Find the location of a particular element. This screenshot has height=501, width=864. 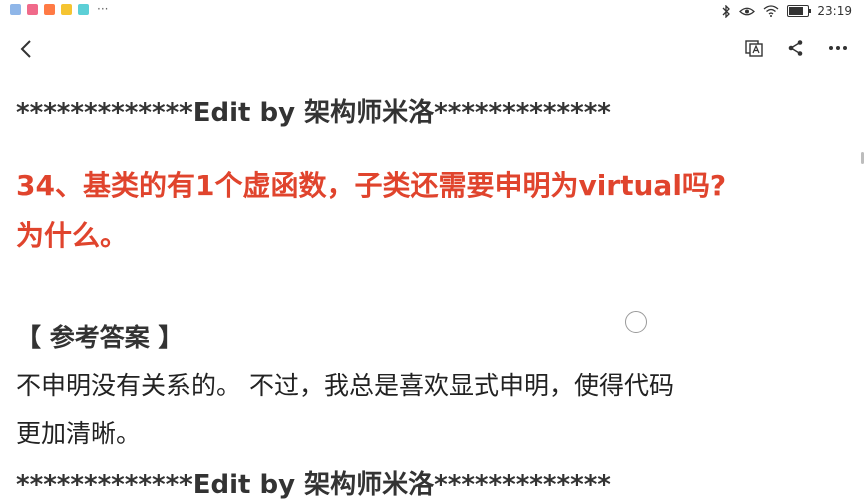

top-toolbar is located at coordinates (432, 48).